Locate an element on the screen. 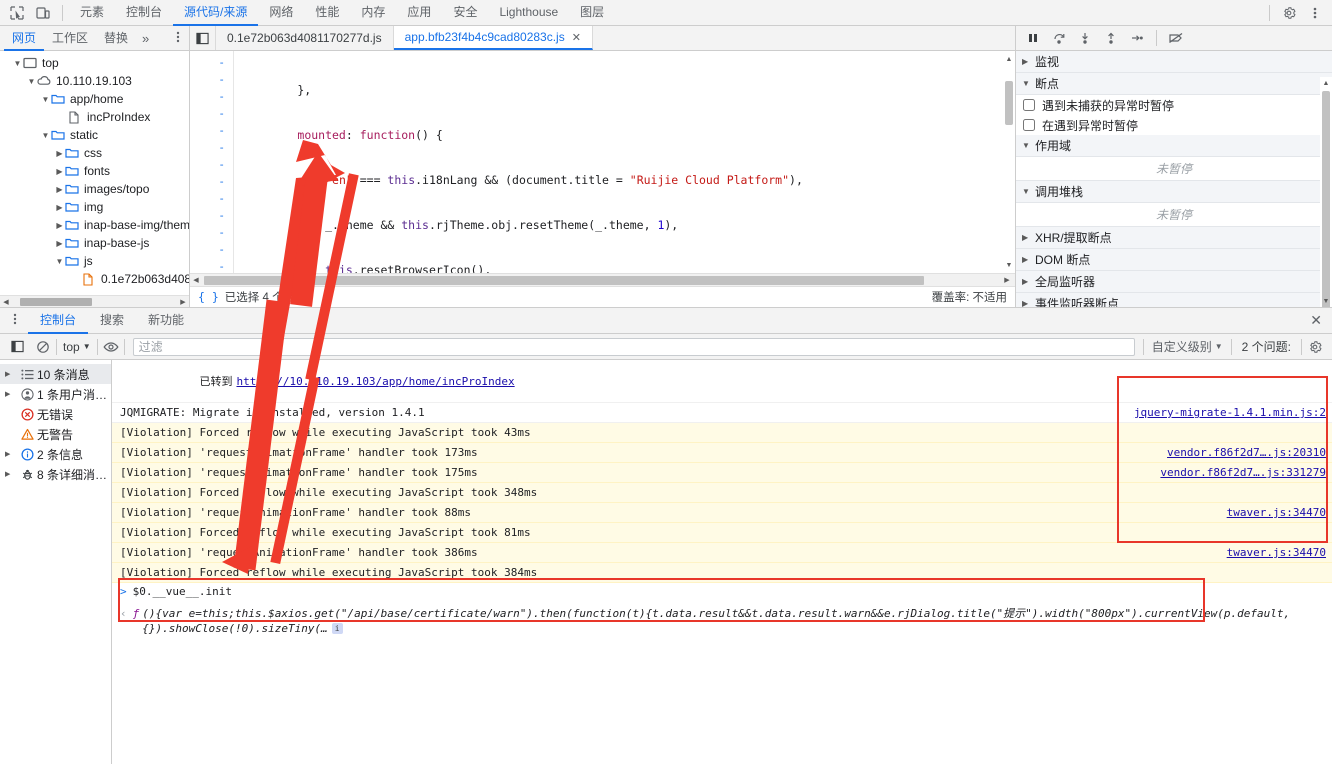  tree-item-js-file: 0.1e72b063d40811 is located at coordinates (94, 279).